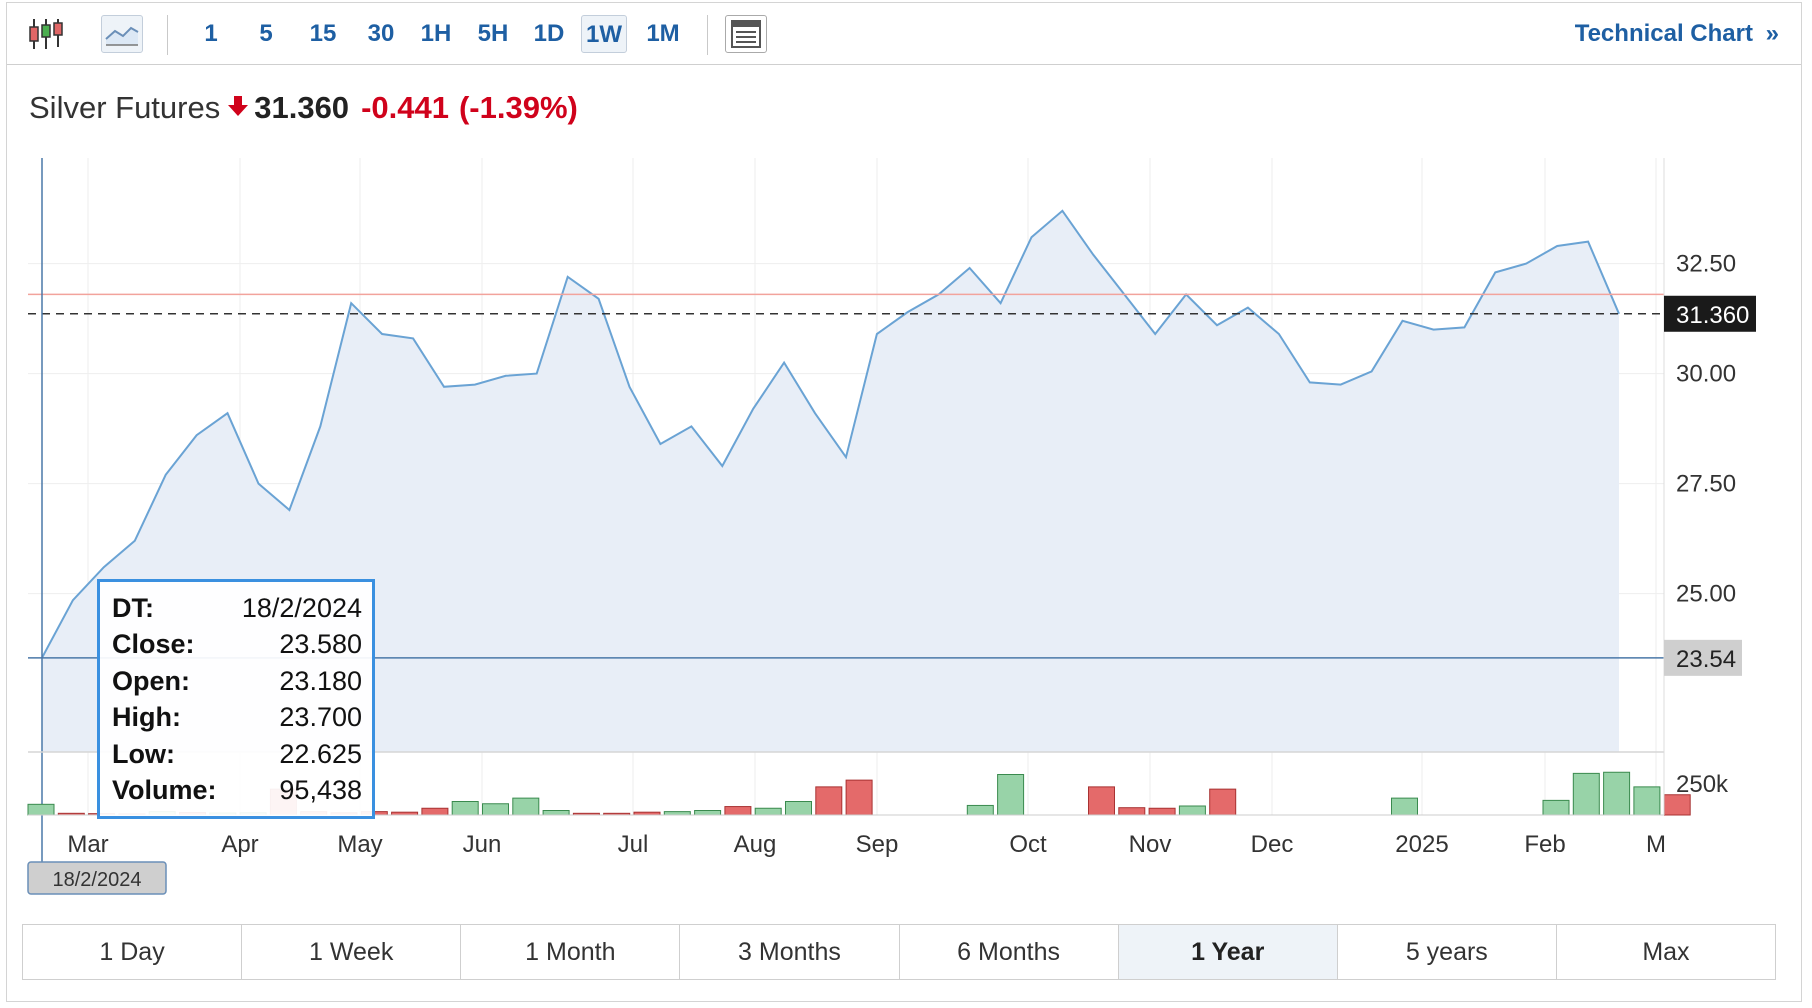 The height and width of the screenshot is (1008, 1812). What do you see at coordinates (482, 844) in the screenshot?
I see `x-tick-label: Jun` at bounding box center [482, 844].